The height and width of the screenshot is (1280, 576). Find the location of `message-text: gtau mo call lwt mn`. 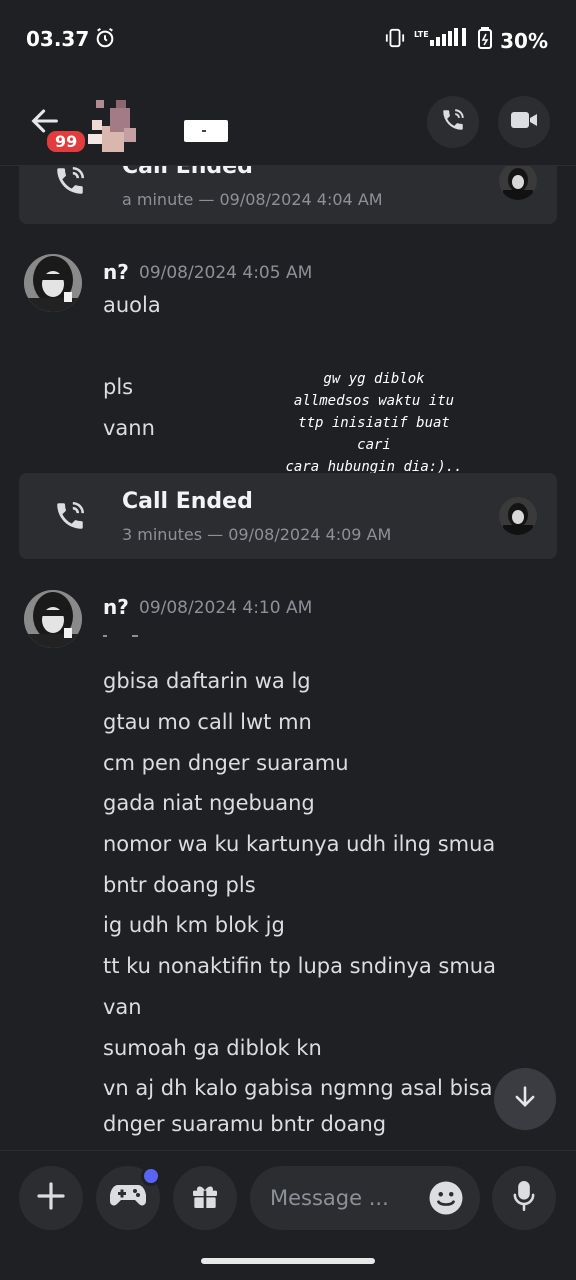

message-text: gtau mo call lwt mn is located at coordinates (207, 722).